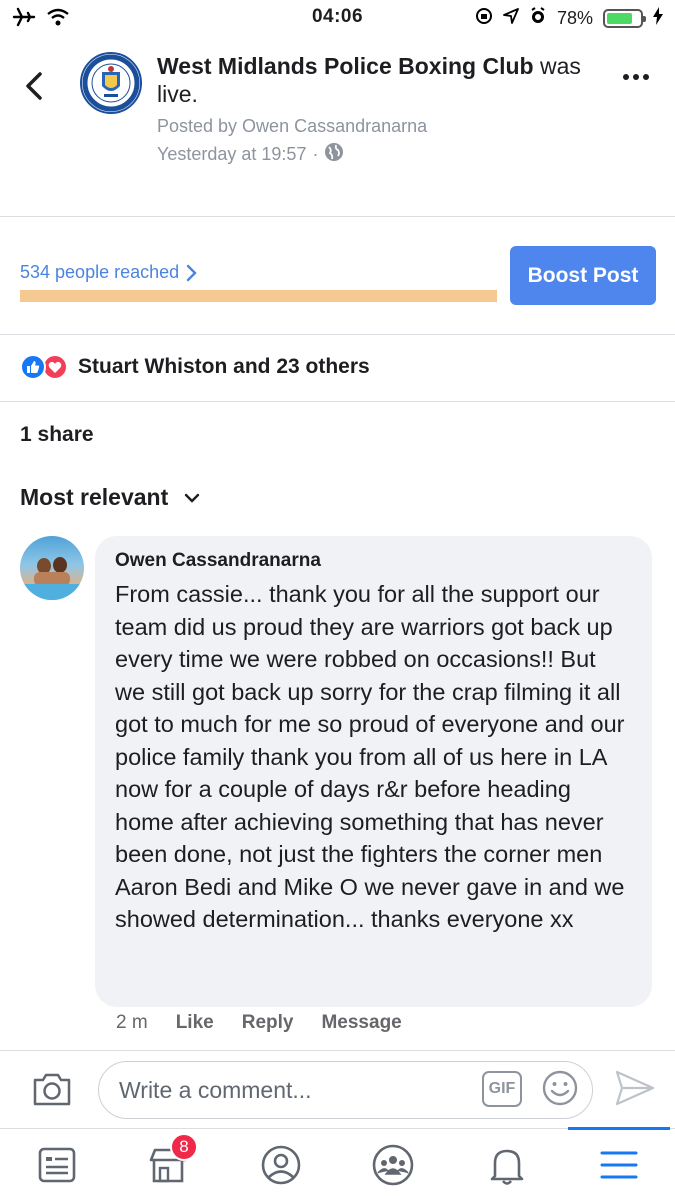  What do you see at coordinates (224, 366) in the screenshot?
I see `reactions-text: Stuart Whiston and 23 others` at bounding box center [224, 366].